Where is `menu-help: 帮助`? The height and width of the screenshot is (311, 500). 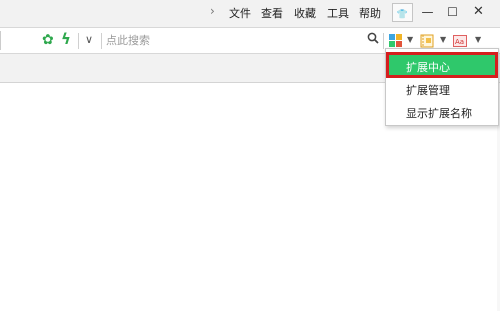
menu-help: 帮助 is located at coordinates (370, 13).